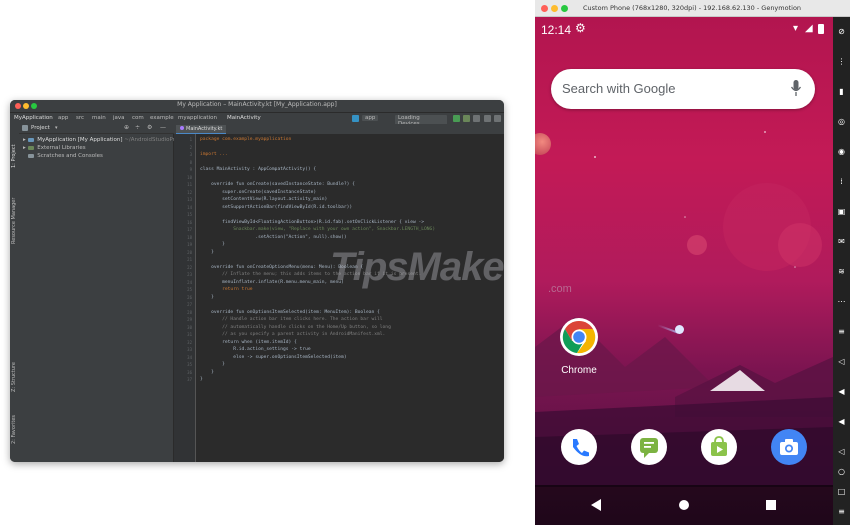 The width and height of the screenshot is (850, 525). I want to click on editor-tab-mainactivity: MainActivity.kt, so click(201, 129).